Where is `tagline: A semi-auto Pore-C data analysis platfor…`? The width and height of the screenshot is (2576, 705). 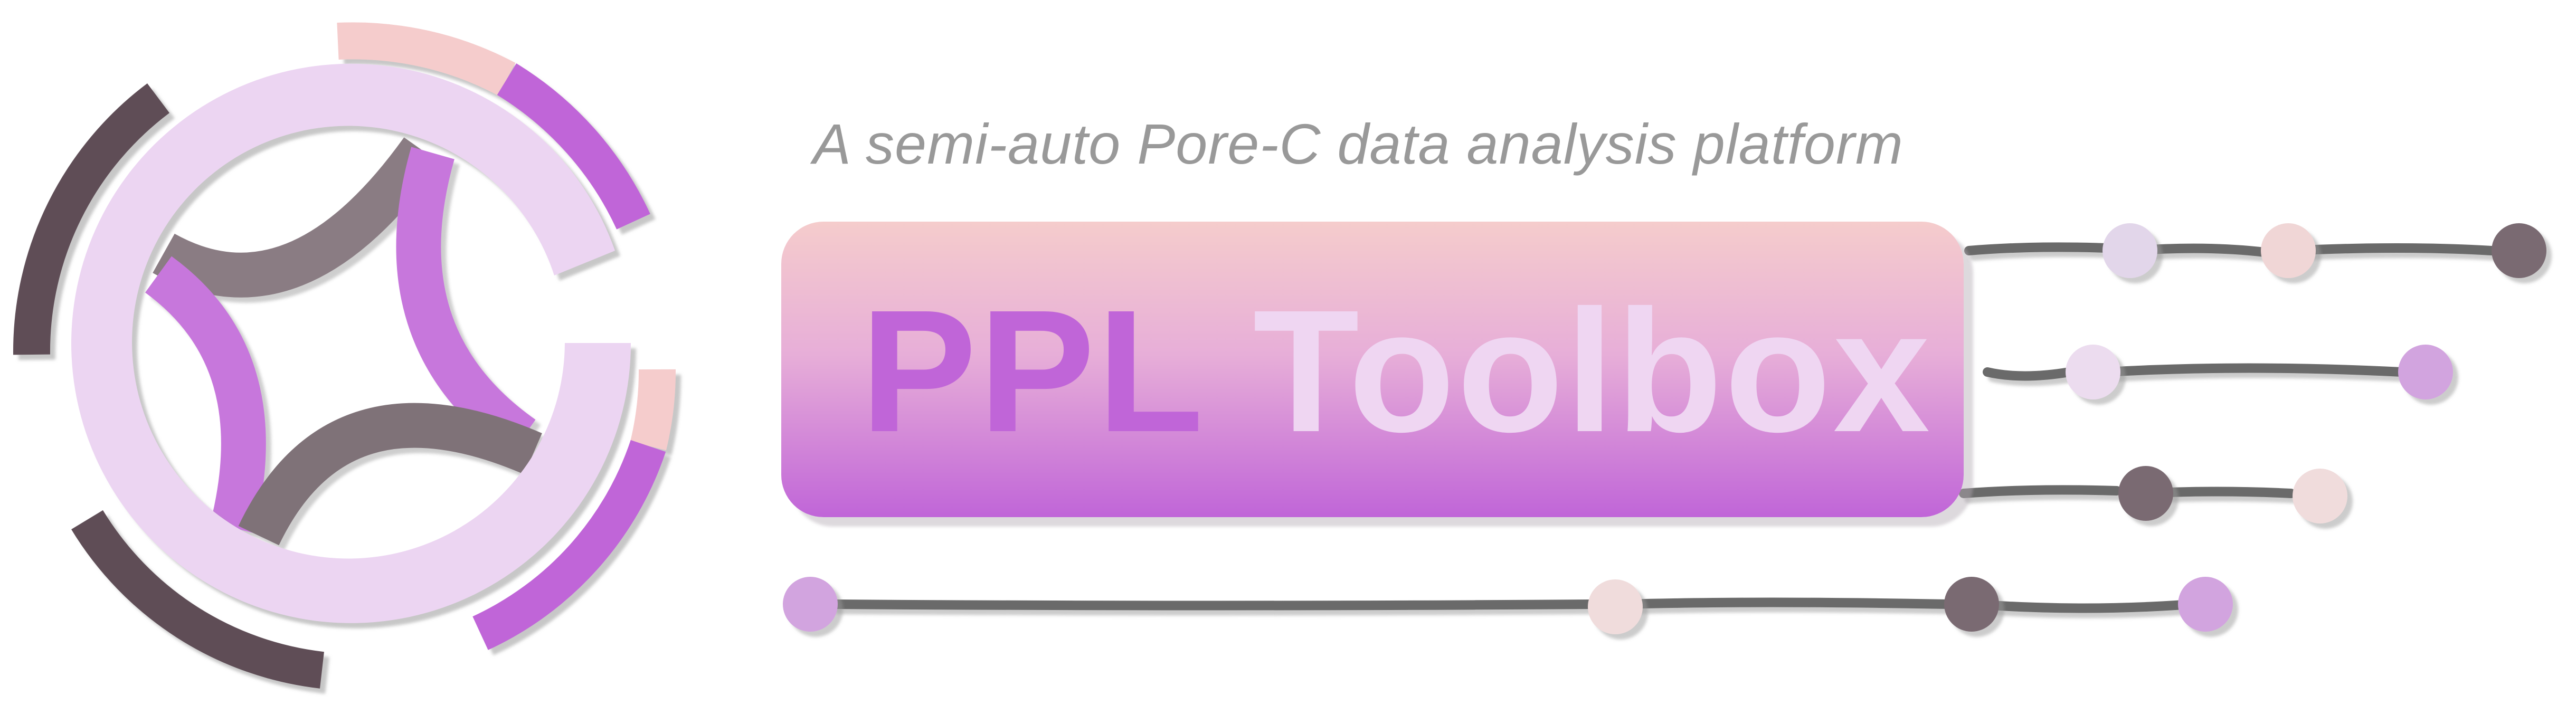
tagline: A semi-auto Pore-C data analysis platfor… is located at coordinates (1358, 144).